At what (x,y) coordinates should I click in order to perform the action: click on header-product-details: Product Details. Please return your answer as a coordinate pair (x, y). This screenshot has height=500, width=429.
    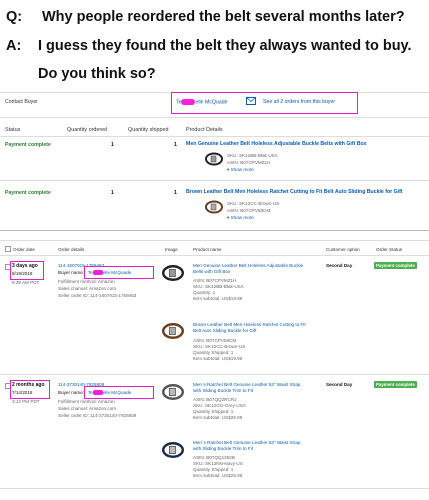
    Looking at the image, I should click on (204, 130).